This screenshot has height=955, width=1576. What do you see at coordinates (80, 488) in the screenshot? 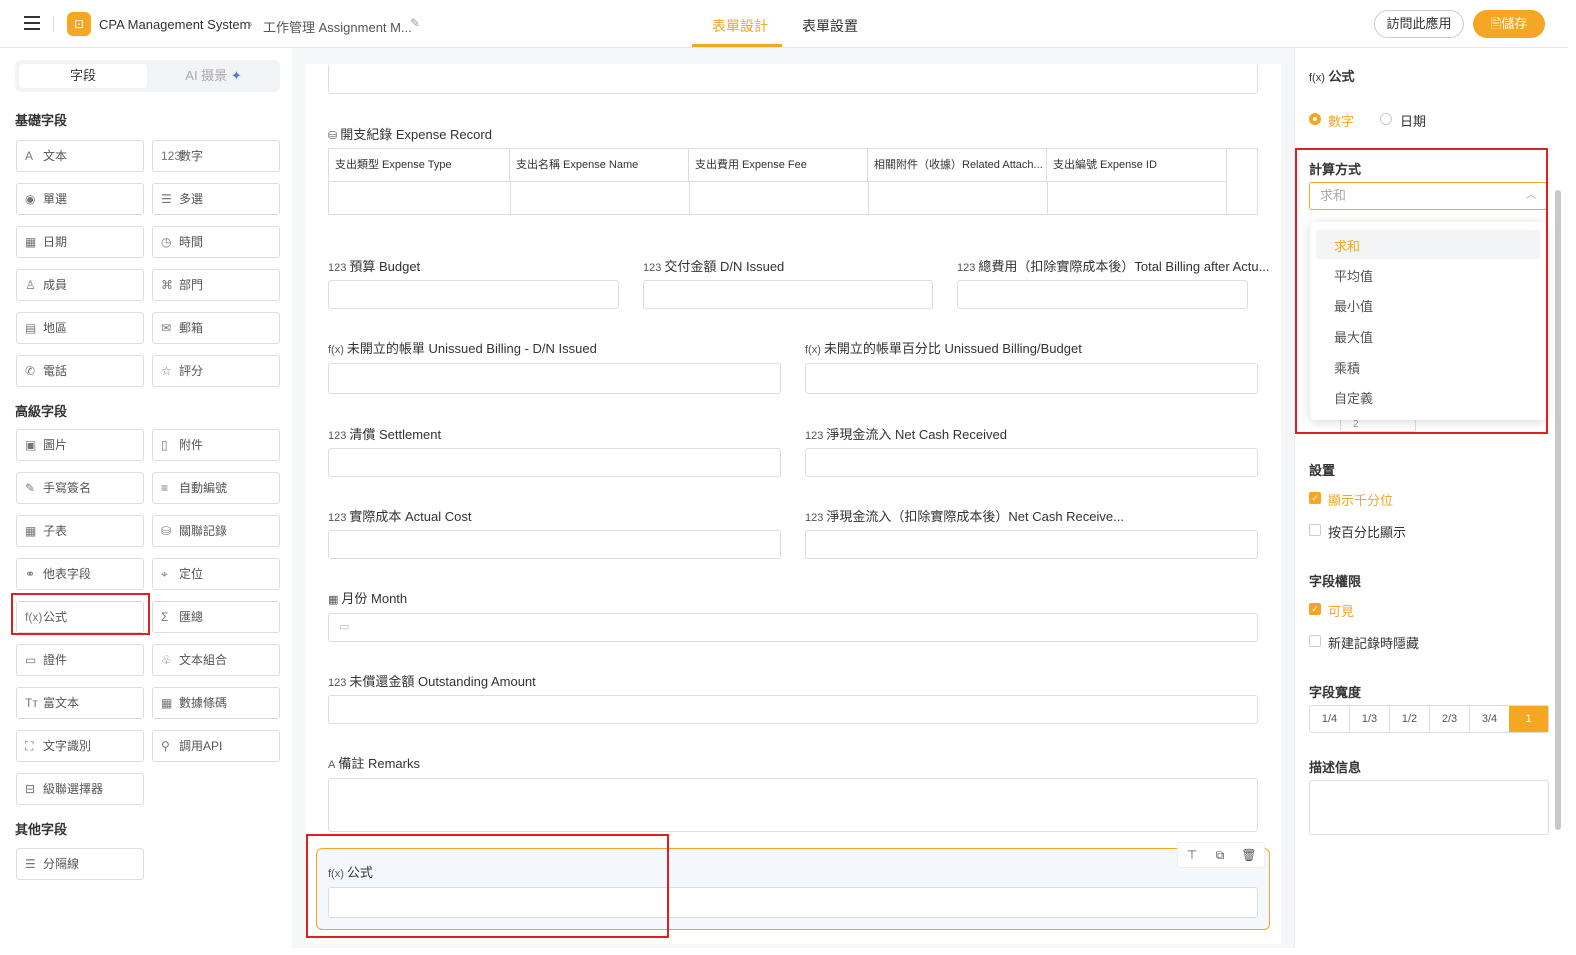
I see `advanced-field-2: ✎ 手寫簽名` at bounding box center [80, 488].